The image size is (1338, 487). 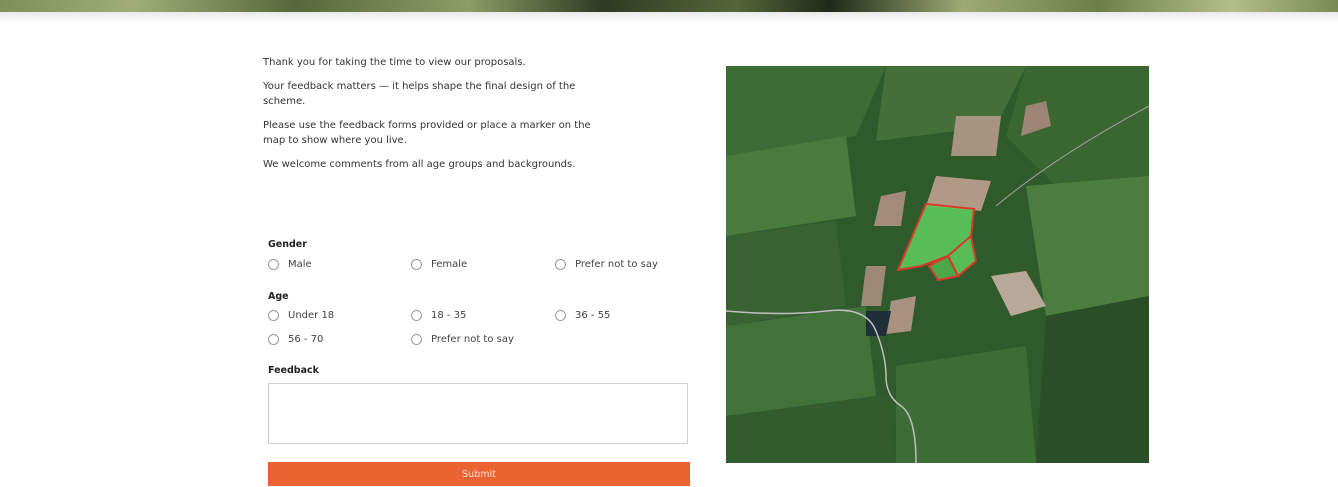 I want to click on radio-gender-male: Male, so click(x=290, y=264).